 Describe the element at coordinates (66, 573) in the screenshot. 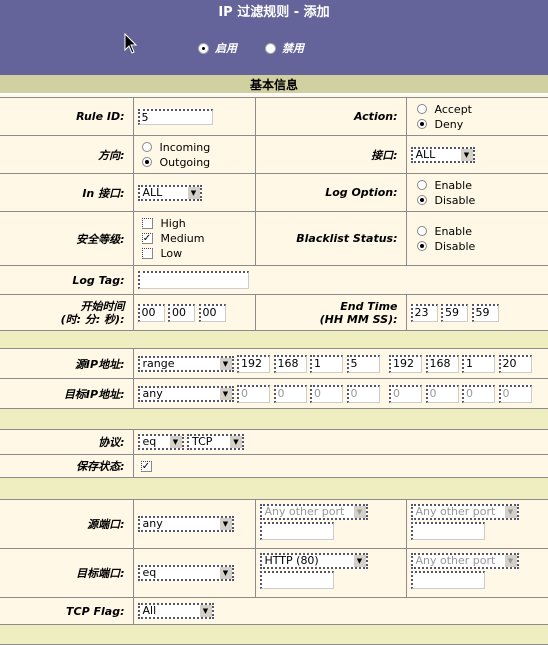

I see `destination-port-label: 目标端口:` at that location.